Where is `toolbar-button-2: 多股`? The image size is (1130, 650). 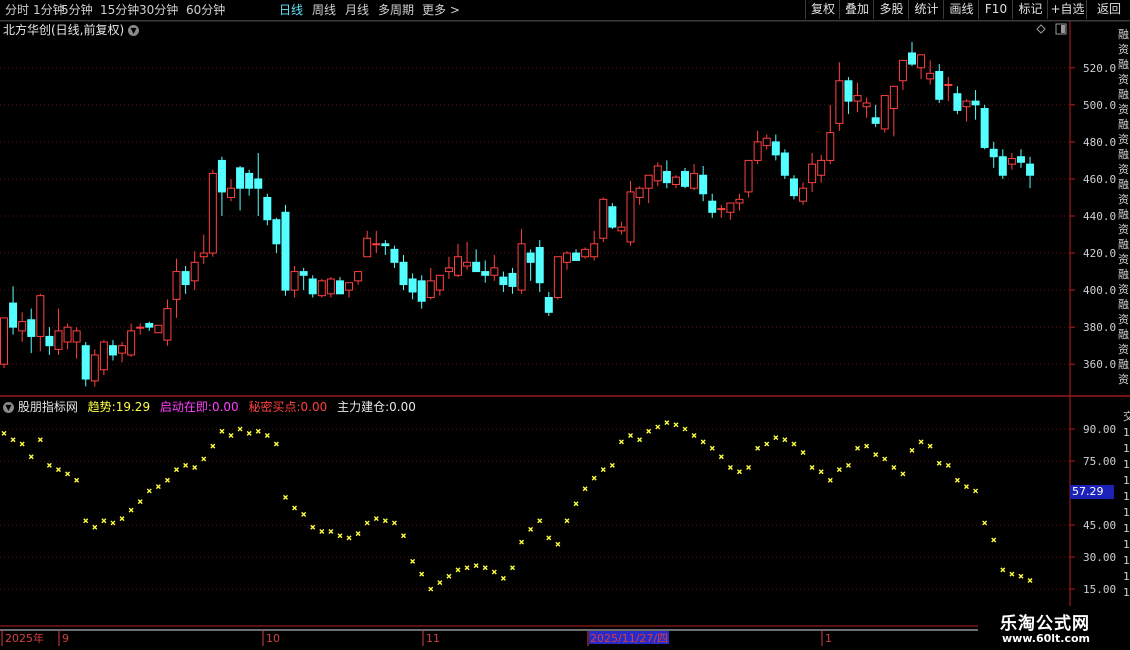
toolbar-button-2: 多股 is located at coordinates (891, 9).